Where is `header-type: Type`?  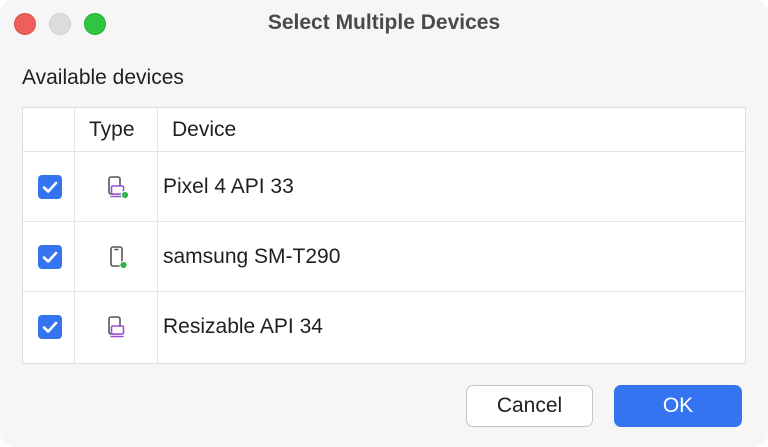
header-type: Type is located at coordinates (112, 130).